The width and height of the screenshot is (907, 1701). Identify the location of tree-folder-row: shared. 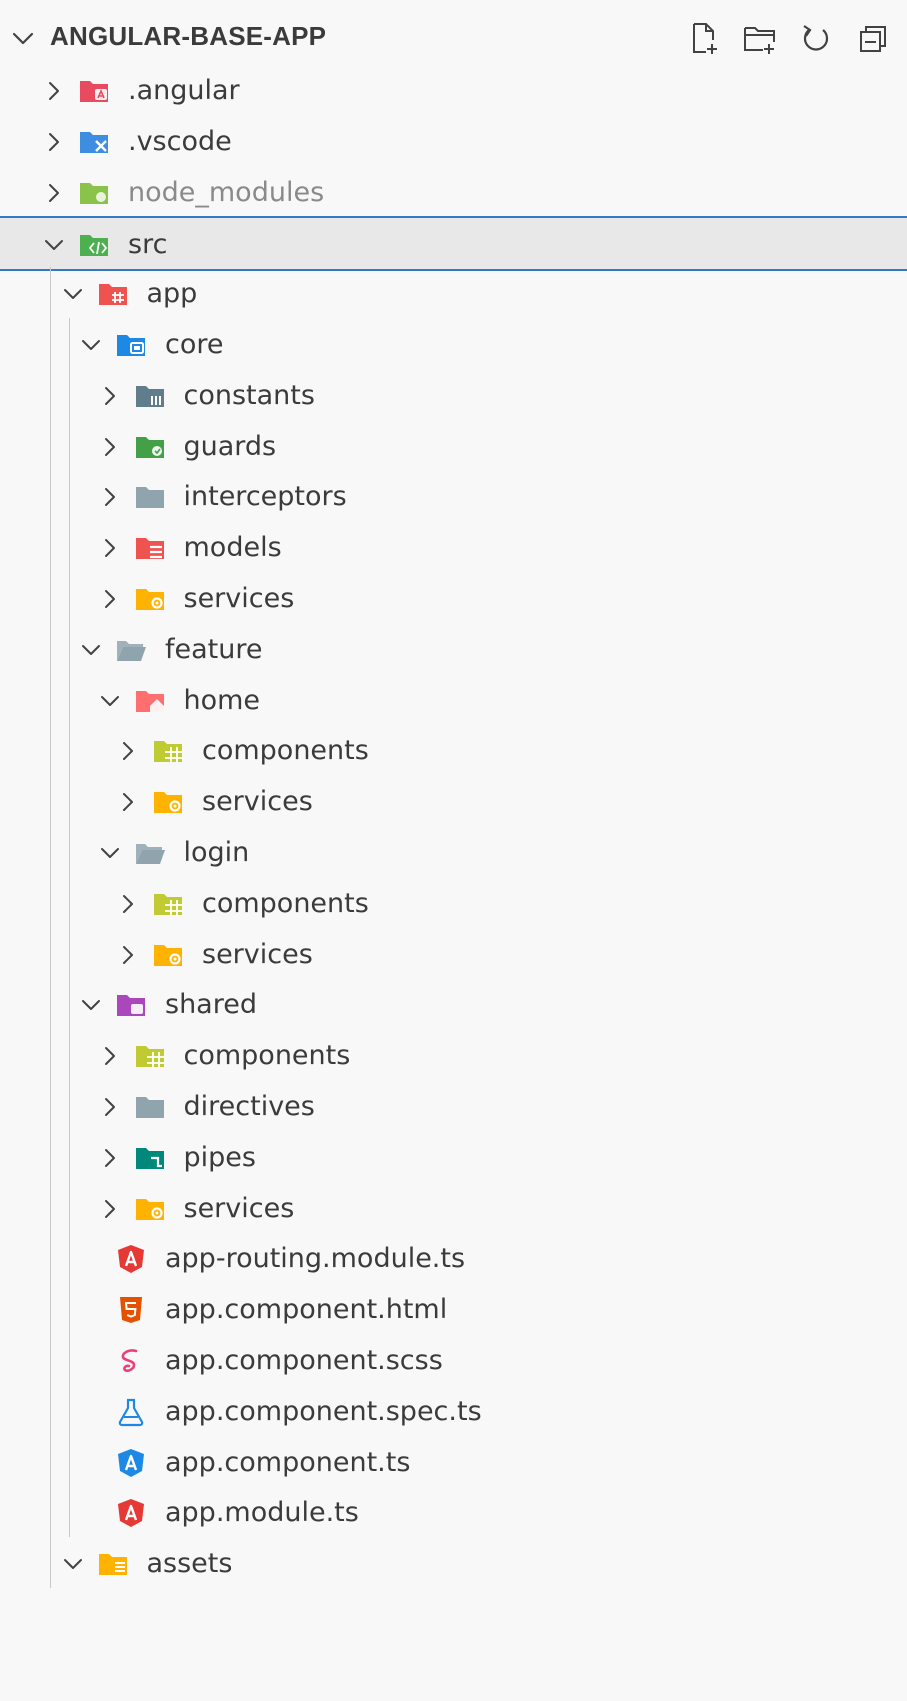
(453, 1005).